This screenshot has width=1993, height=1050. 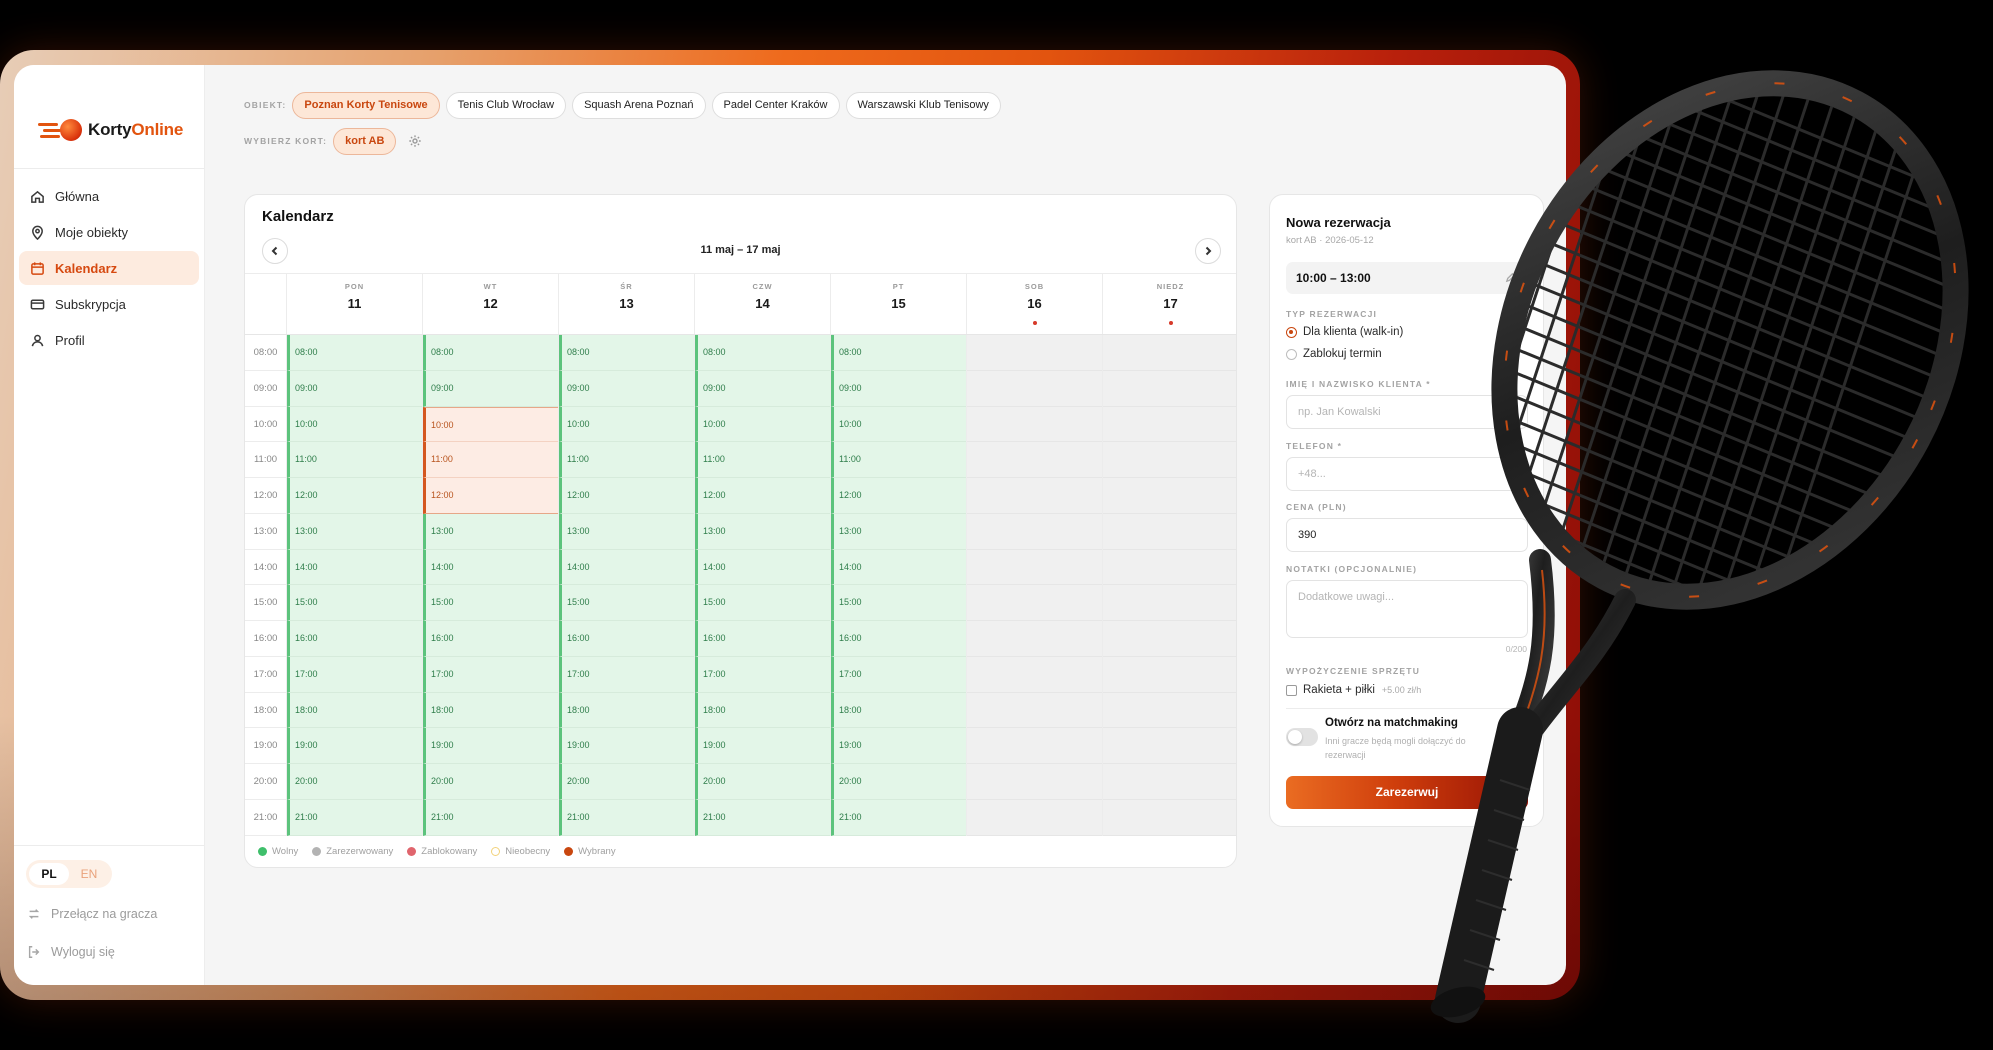 What do you see at coordinates (1332, 314) in the screenshot?
I see `reservation-type-label: TYP REZERWACJI` at bounding box center [1332, 314].